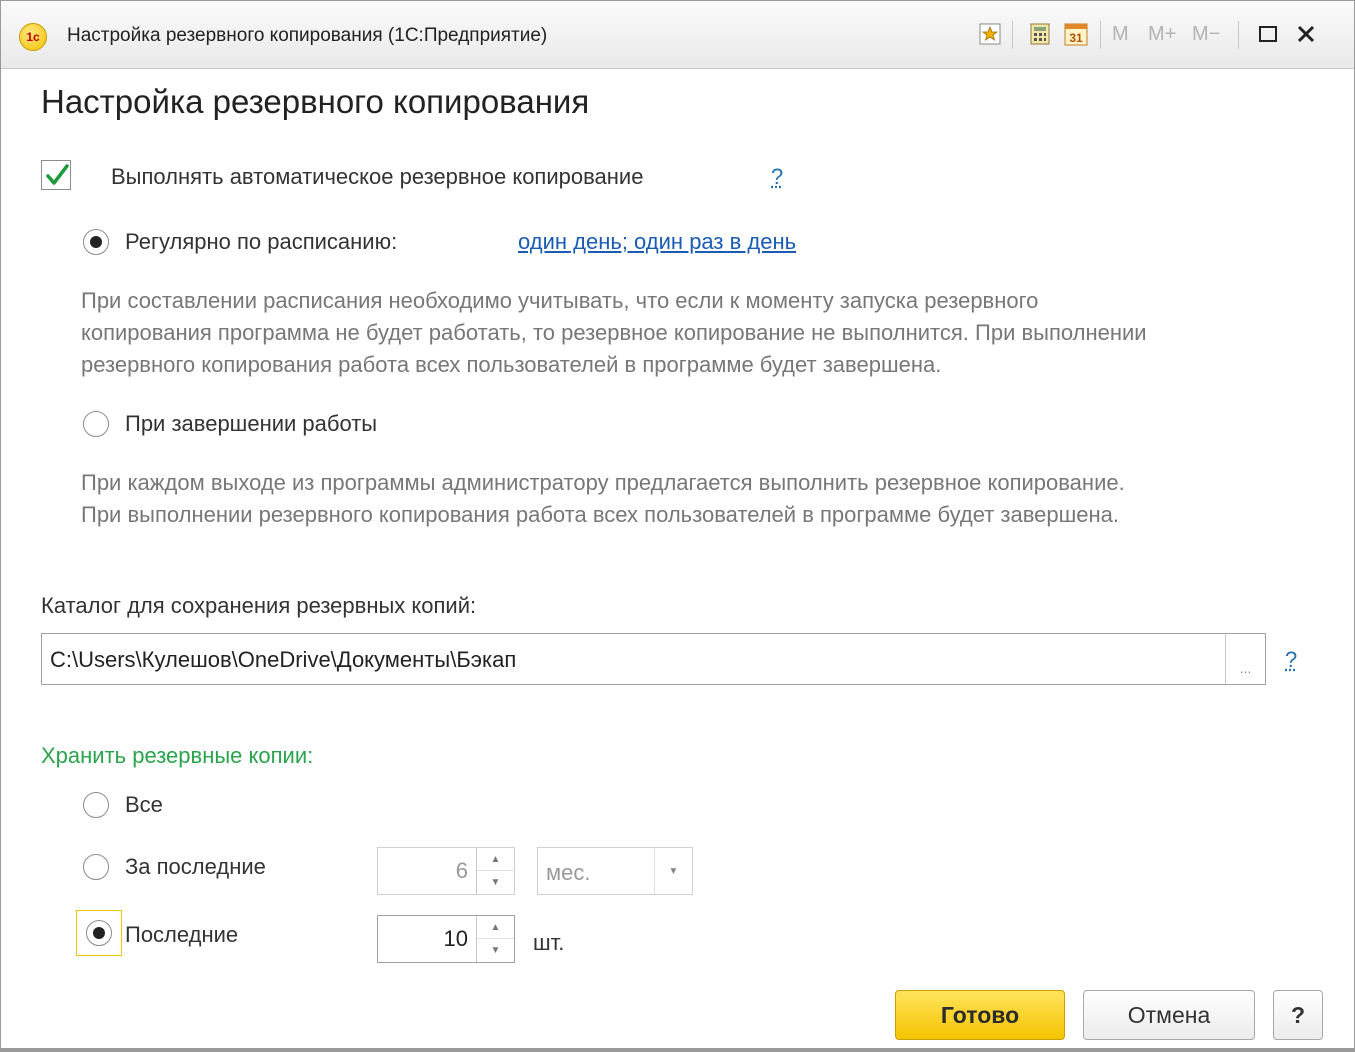  I want to click on period-unit-select: мес. ▼, so click(615, 871).